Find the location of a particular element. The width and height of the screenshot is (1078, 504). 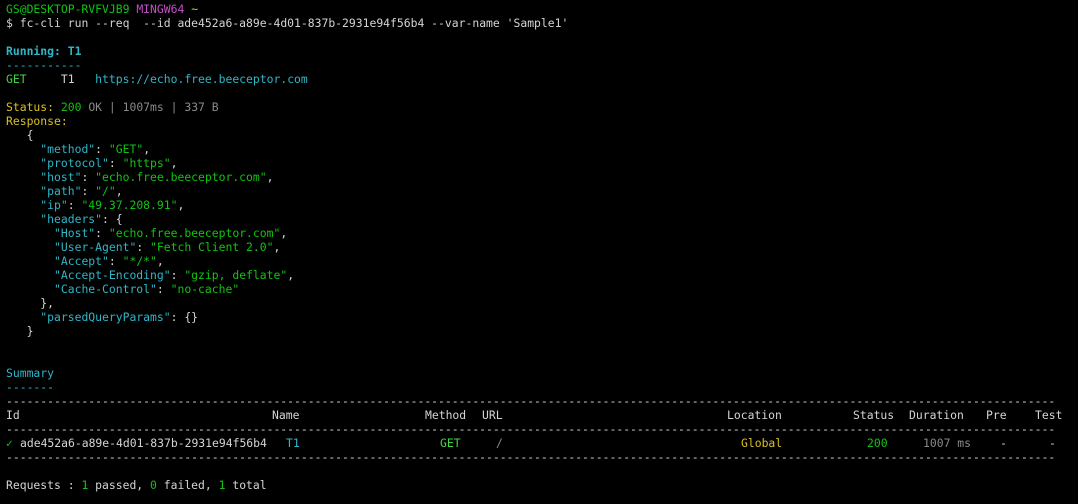

json-key: "path" is located at coordinates (61, 191).